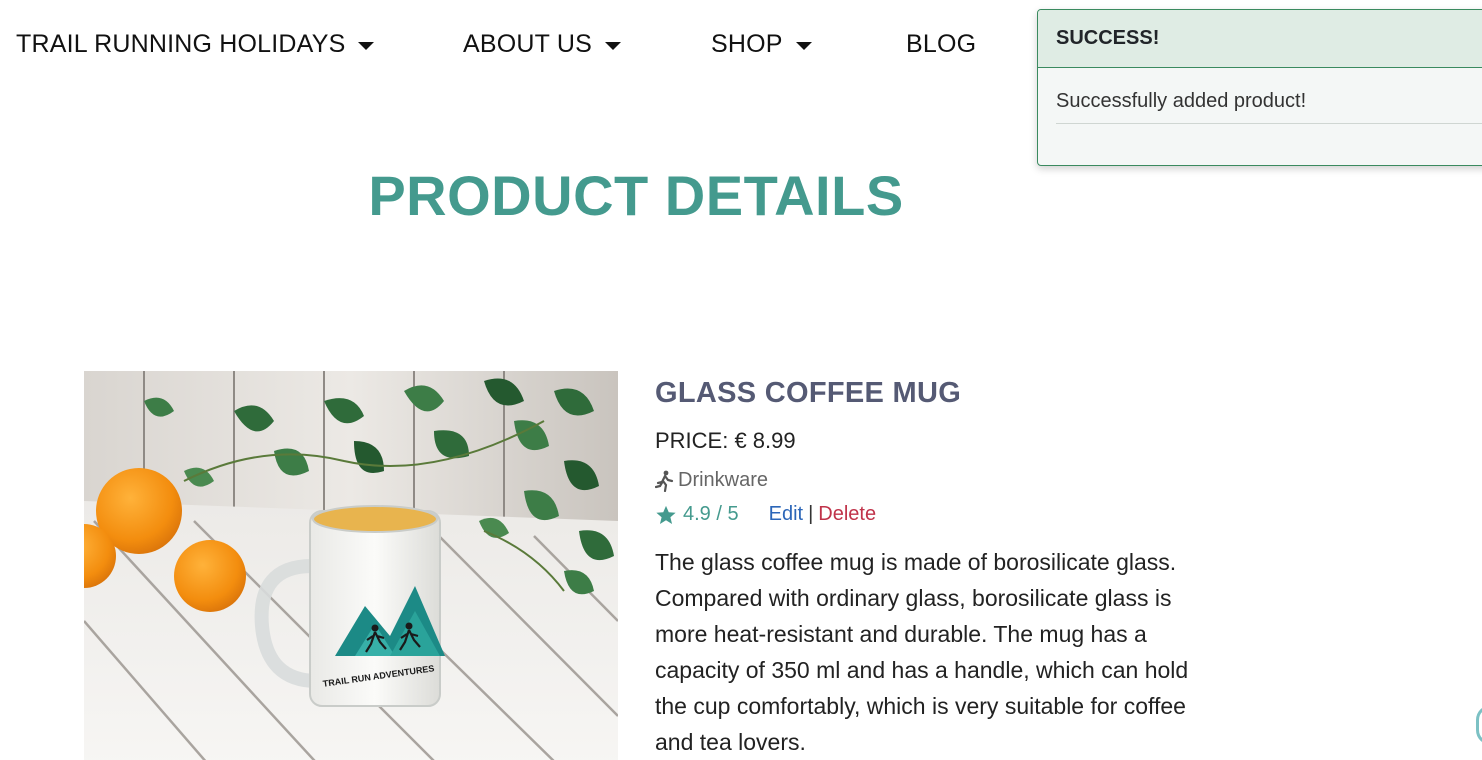 The image size is (1482, 760). I want to click on product-rating: 4.9 / 5, so click(711, 514).